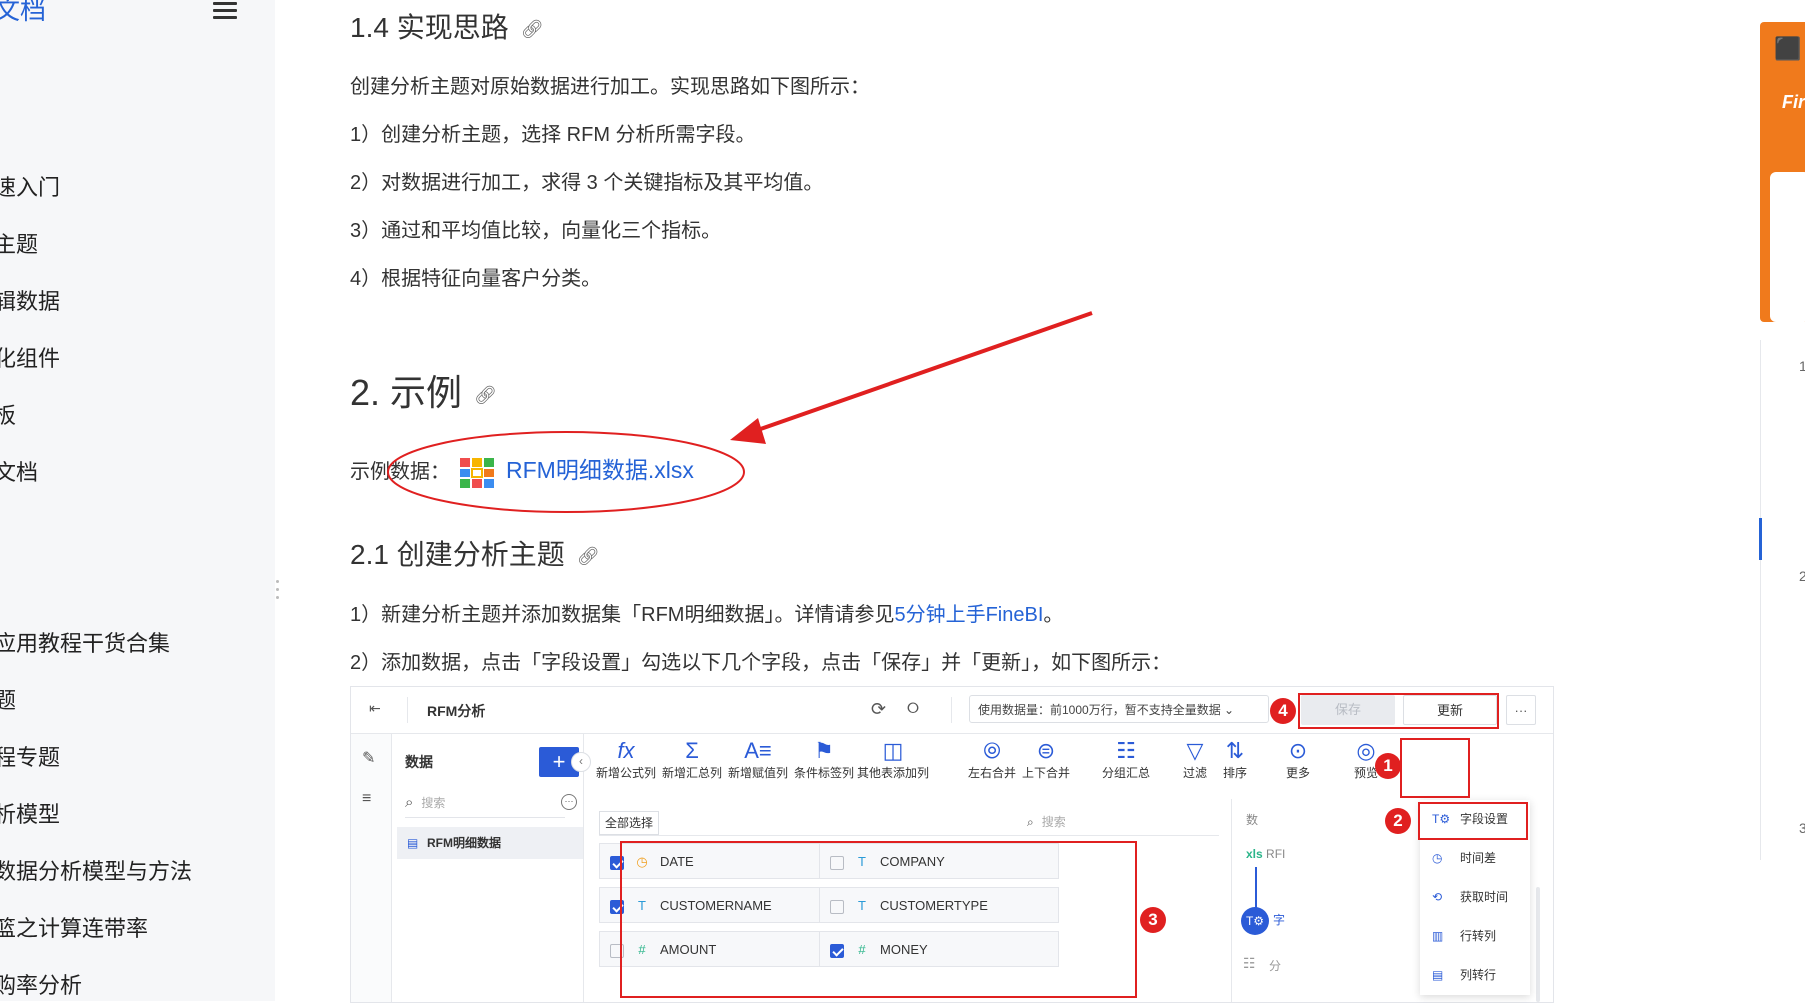 This screenshot has height=1003, width=1805. What do you see at coordinates (740, 412) in the screenshot?
I see `annotation-overlay` at bounding box center [740, 412].